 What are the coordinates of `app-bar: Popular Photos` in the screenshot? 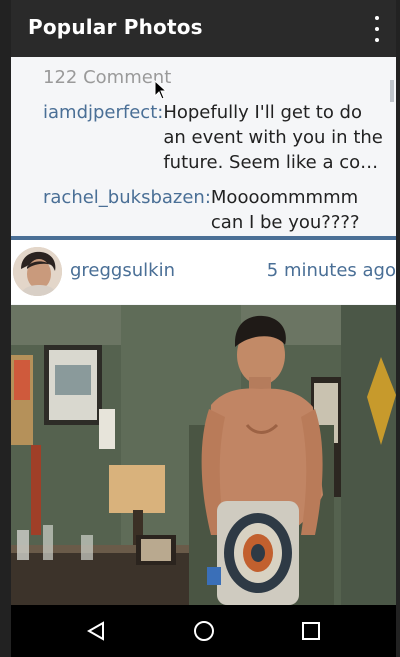 It's located at (203, 28).